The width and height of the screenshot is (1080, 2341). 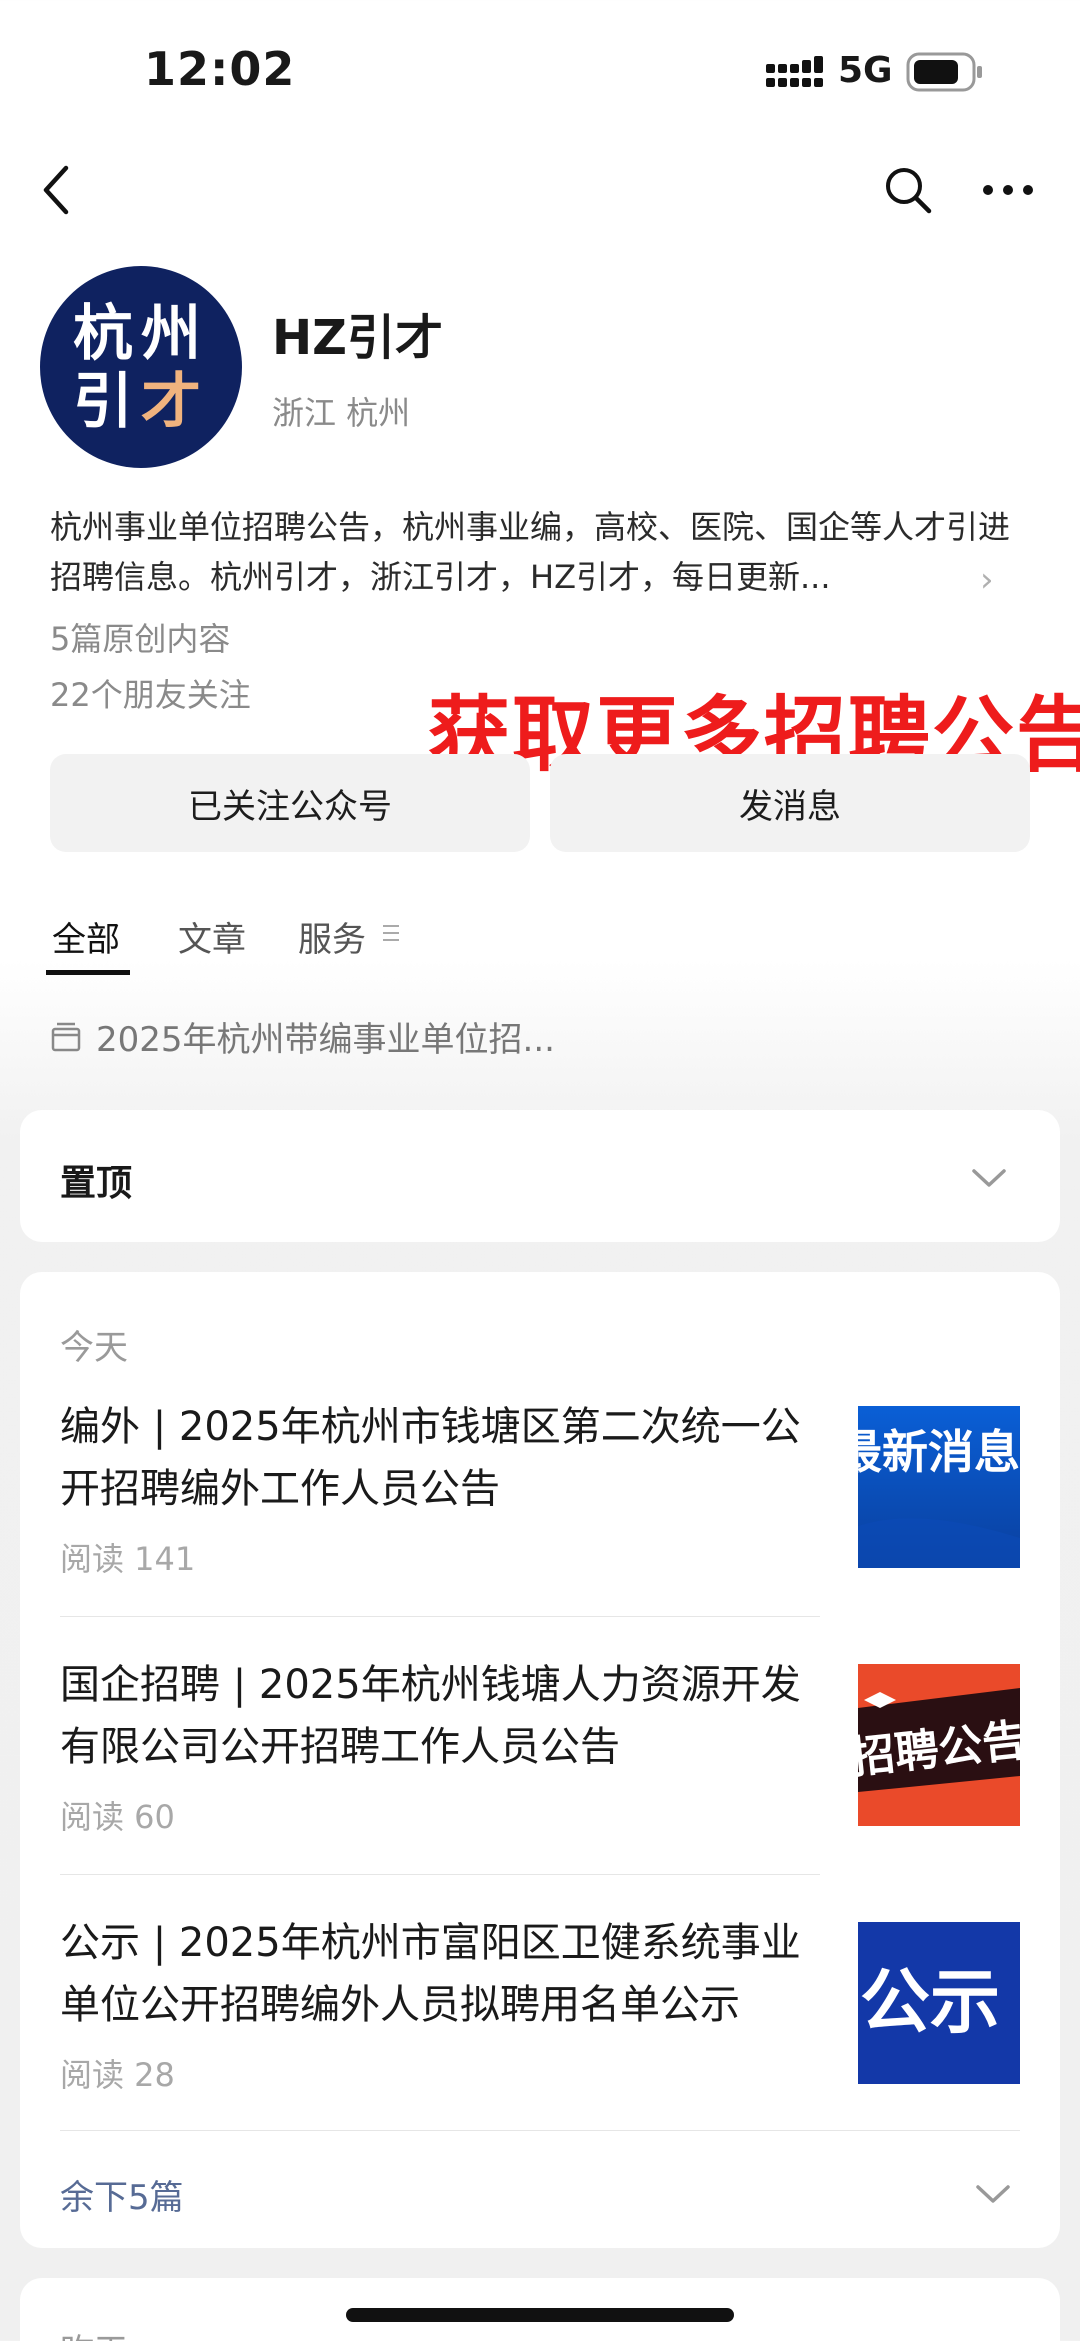 I want to click on article-read-count: 阅读 28, so click(x=117, y=2075).